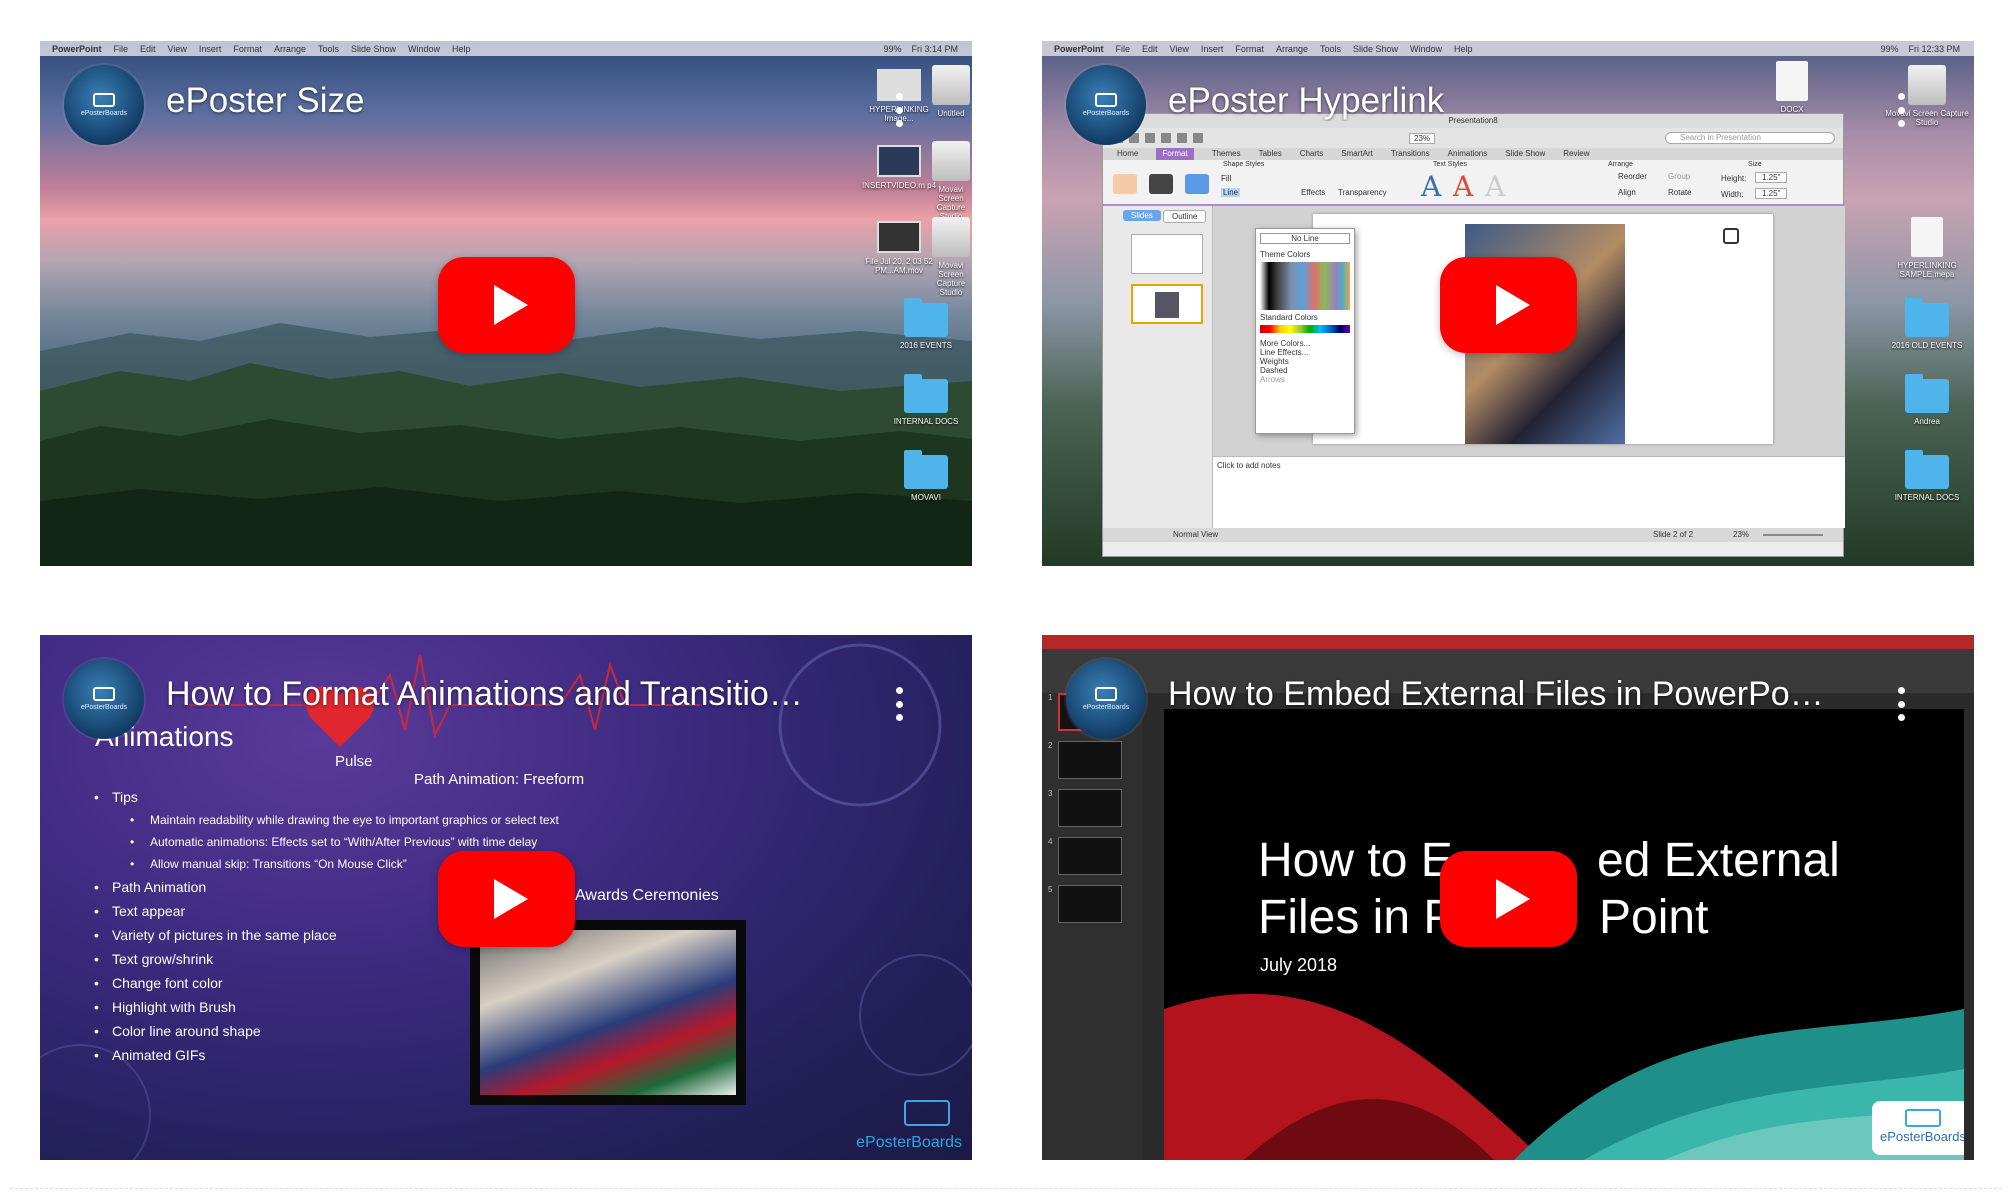  Describe the element at coordinates (1305, 361) in the screenshot. I see `weights-item: Weights` at that location.